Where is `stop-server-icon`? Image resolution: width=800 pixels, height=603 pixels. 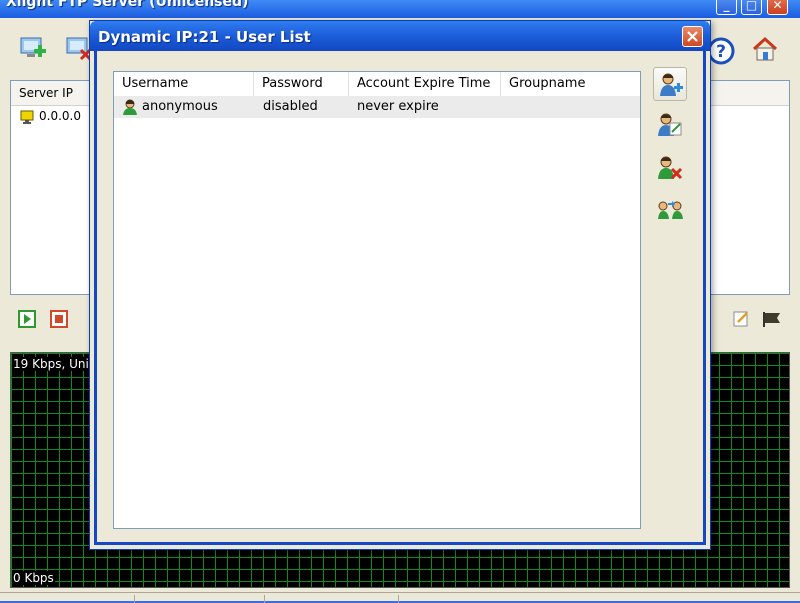 stop-server-icon is located at coordinates (59, 319).